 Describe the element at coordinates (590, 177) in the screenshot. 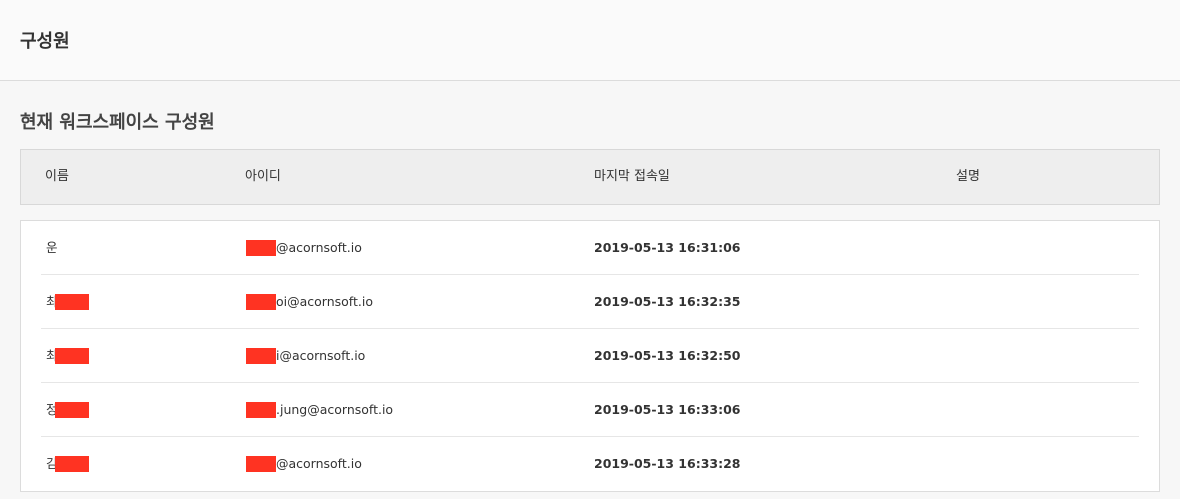

I see `table-header: 이름 아이디 마지막 접속일 설명` at that location.